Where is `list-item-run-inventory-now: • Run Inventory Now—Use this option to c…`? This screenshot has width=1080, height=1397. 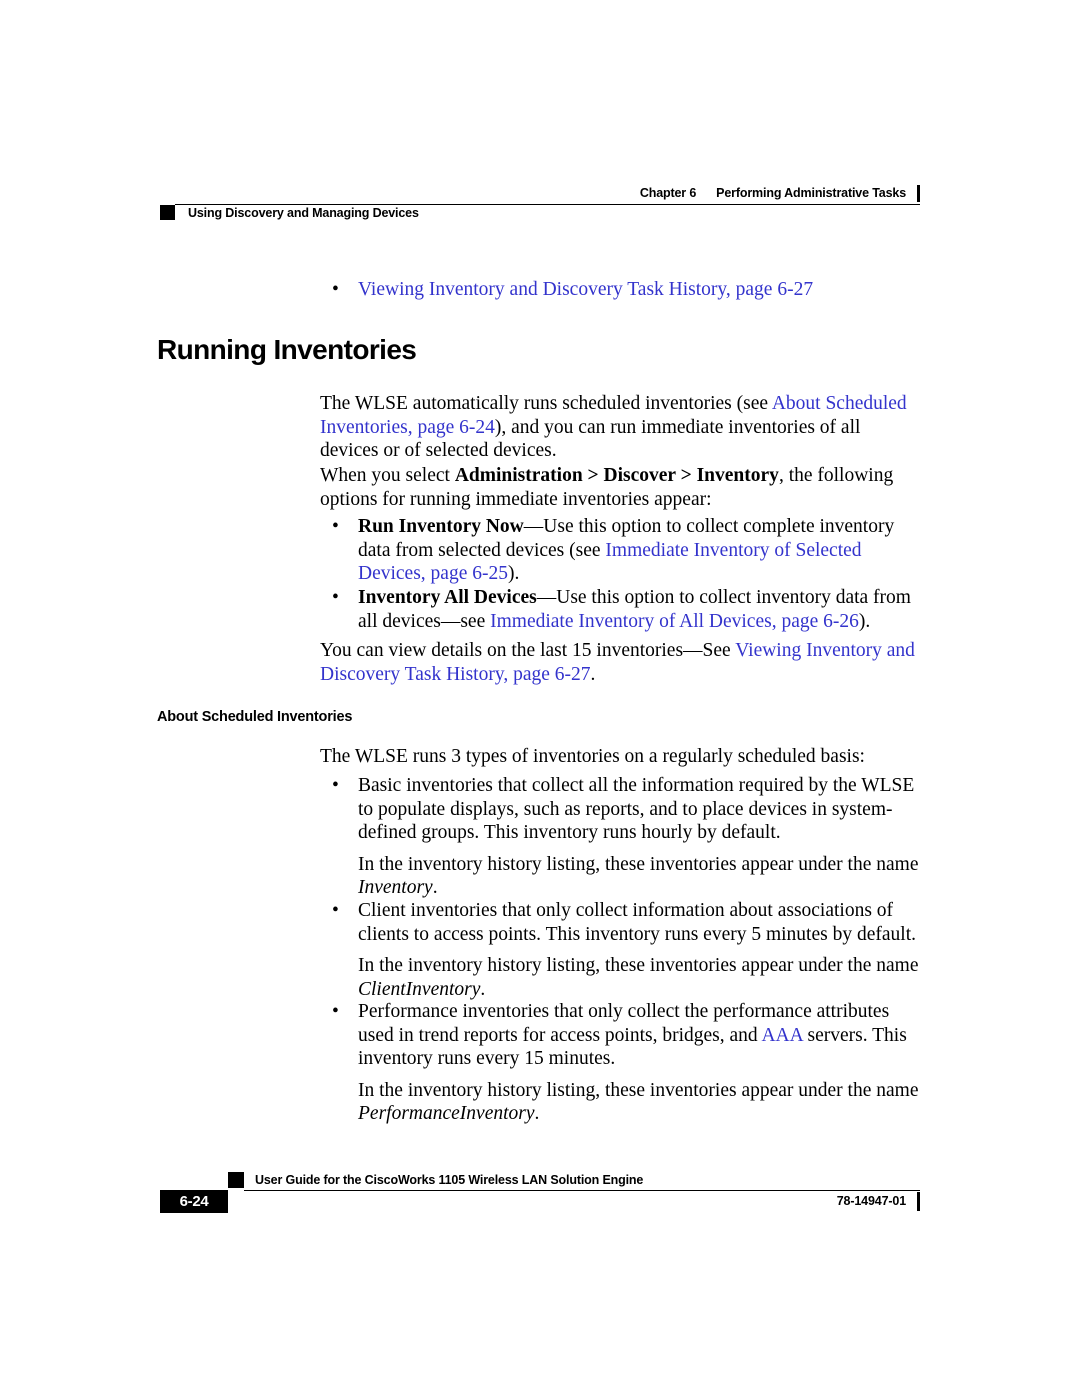
list-item-run-inventory-now: • Run Inventory Now—Use this option to c… is located at coordinates (621, 550).